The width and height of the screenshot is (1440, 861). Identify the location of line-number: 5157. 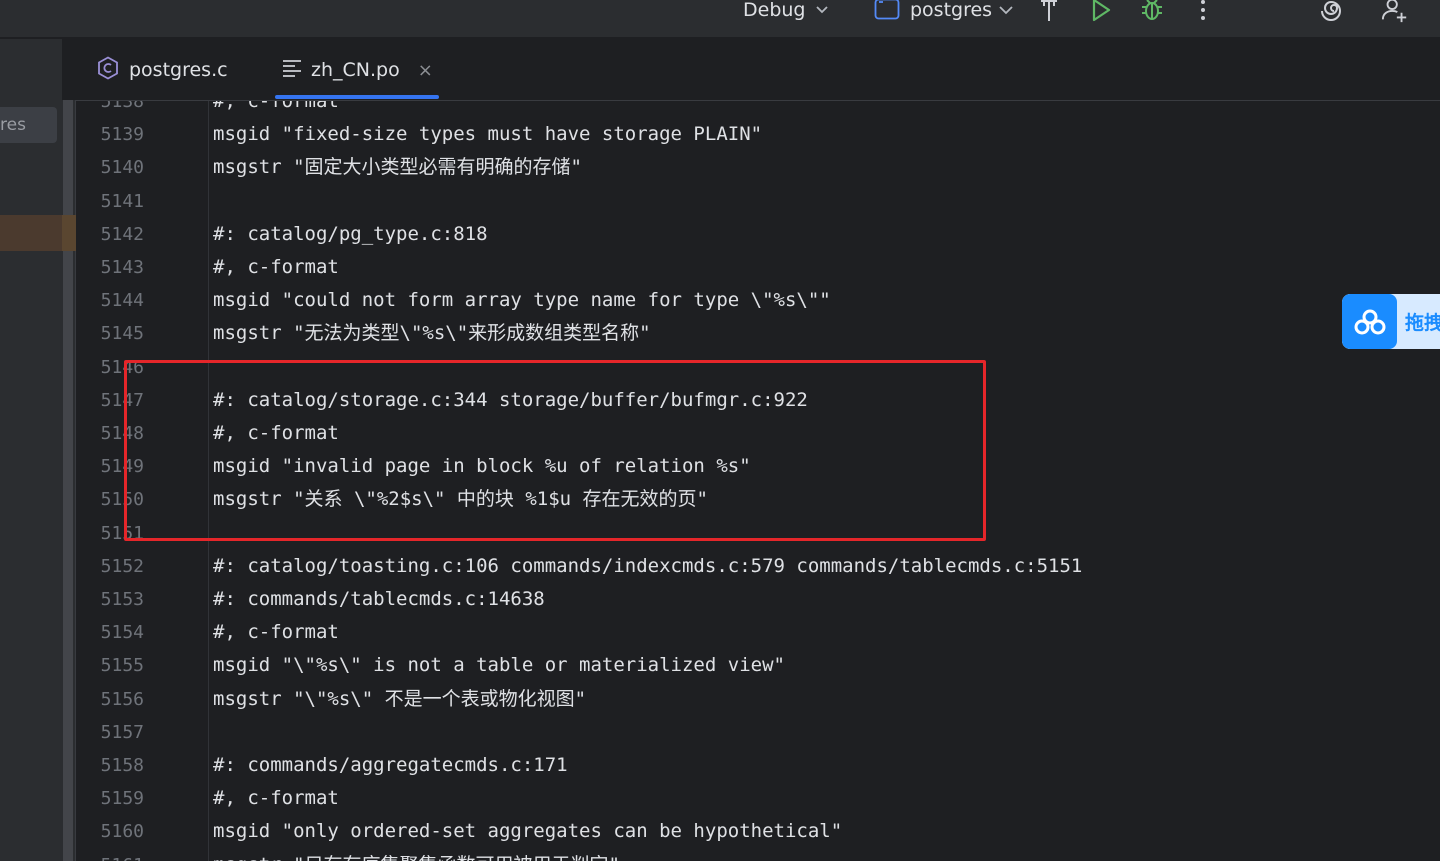
(122, 732).